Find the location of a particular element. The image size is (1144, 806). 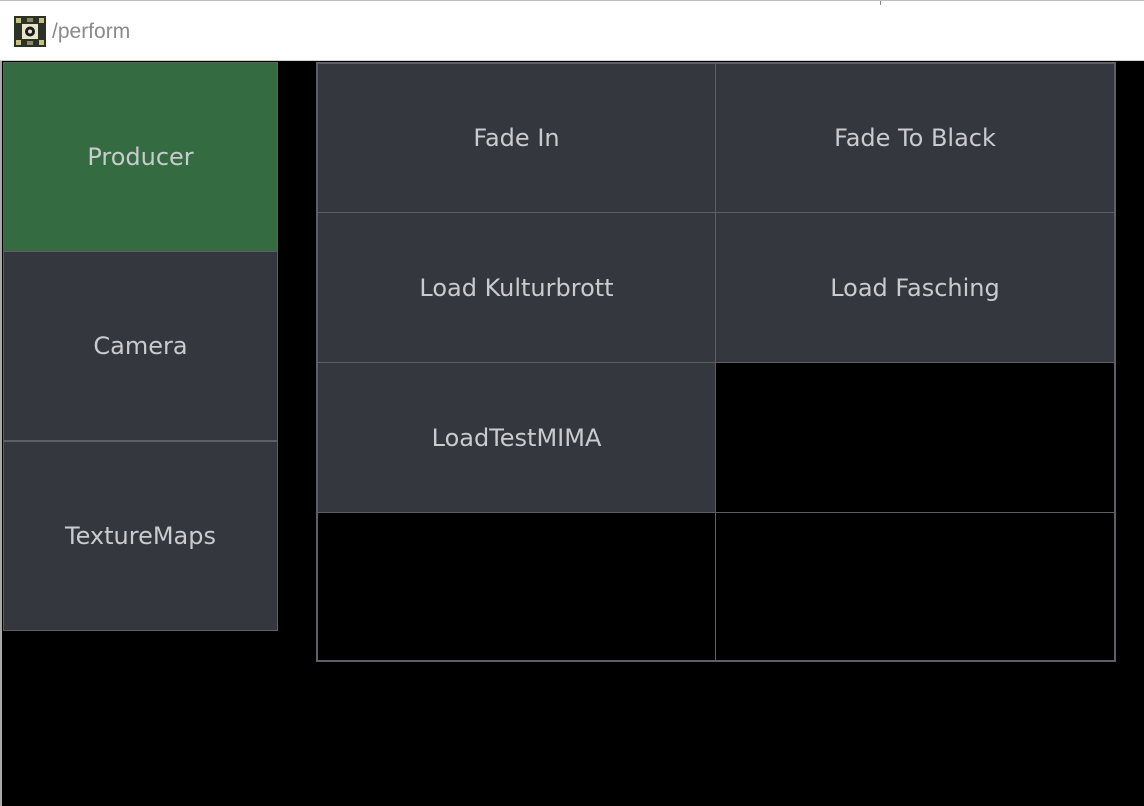

load-fasching-button: Load Fasching is located at coordinates (915, 287).